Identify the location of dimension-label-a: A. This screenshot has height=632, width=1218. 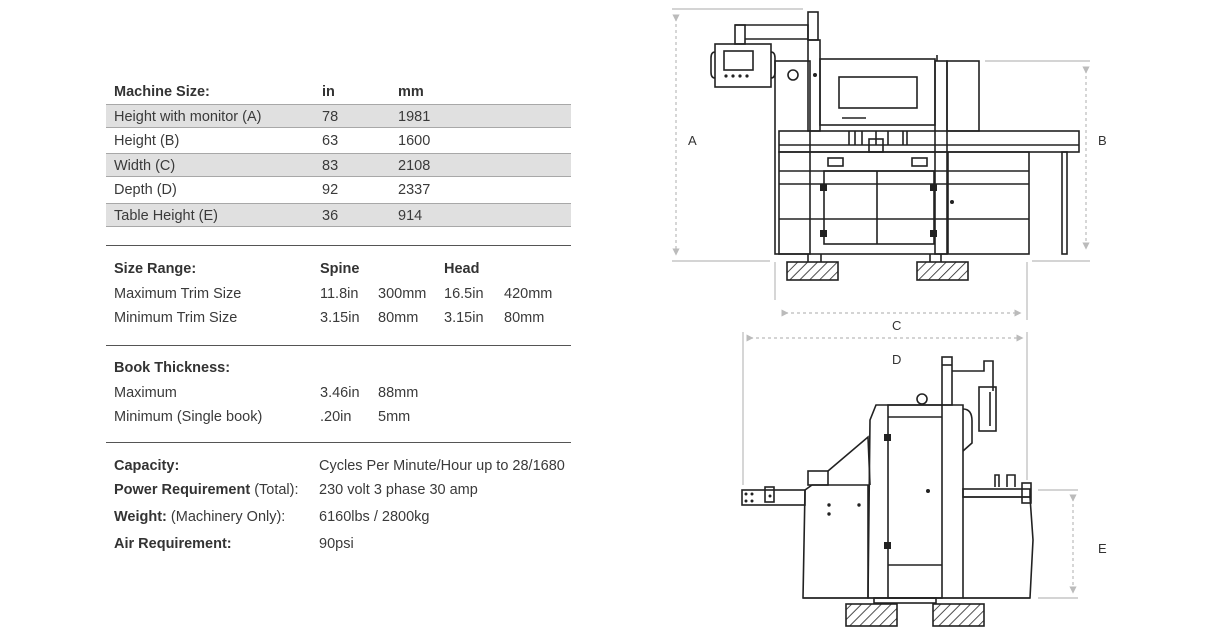
(692, 140).